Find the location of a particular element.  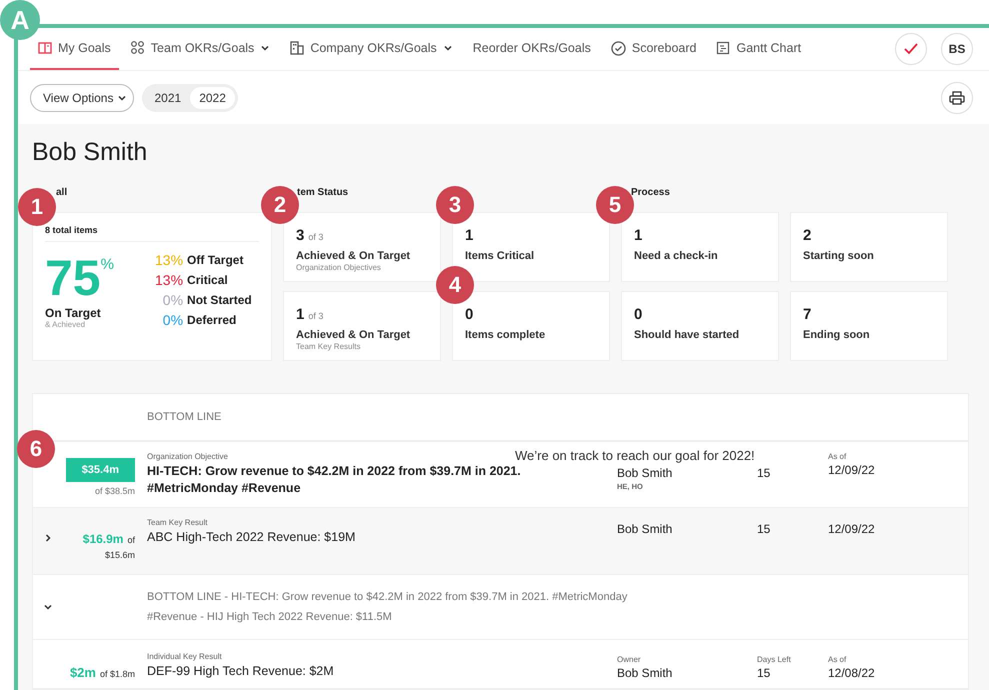

nav-tab: Gantt Chart is located at coordinates (759, 49).